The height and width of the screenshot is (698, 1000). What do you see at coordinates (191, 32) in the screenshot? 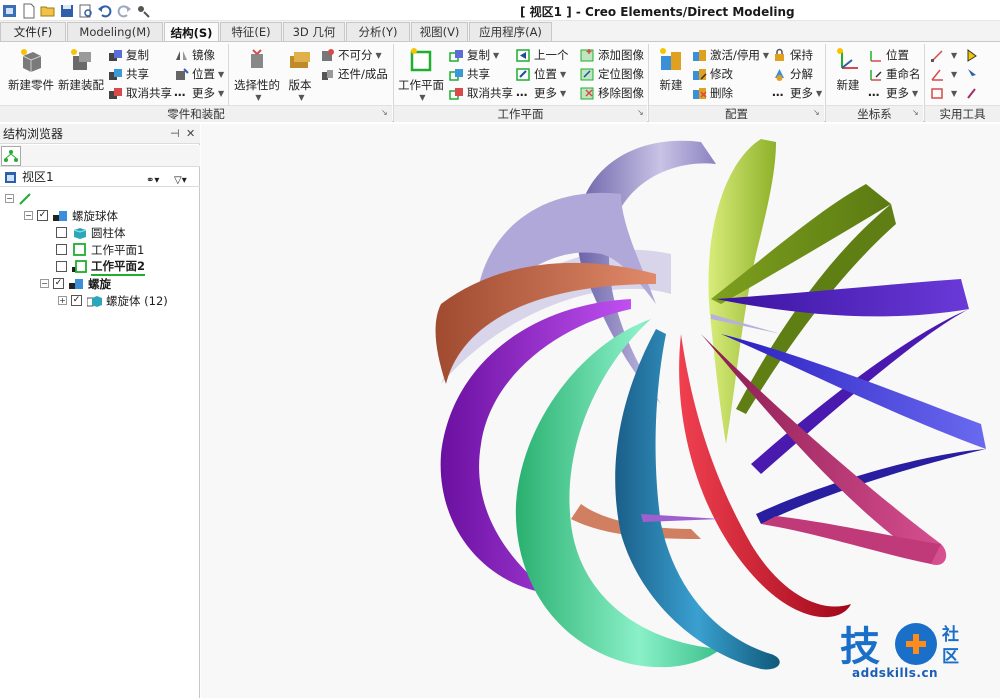
I see `tab-structure: 结构(S)` at bounding box center [191, 32].